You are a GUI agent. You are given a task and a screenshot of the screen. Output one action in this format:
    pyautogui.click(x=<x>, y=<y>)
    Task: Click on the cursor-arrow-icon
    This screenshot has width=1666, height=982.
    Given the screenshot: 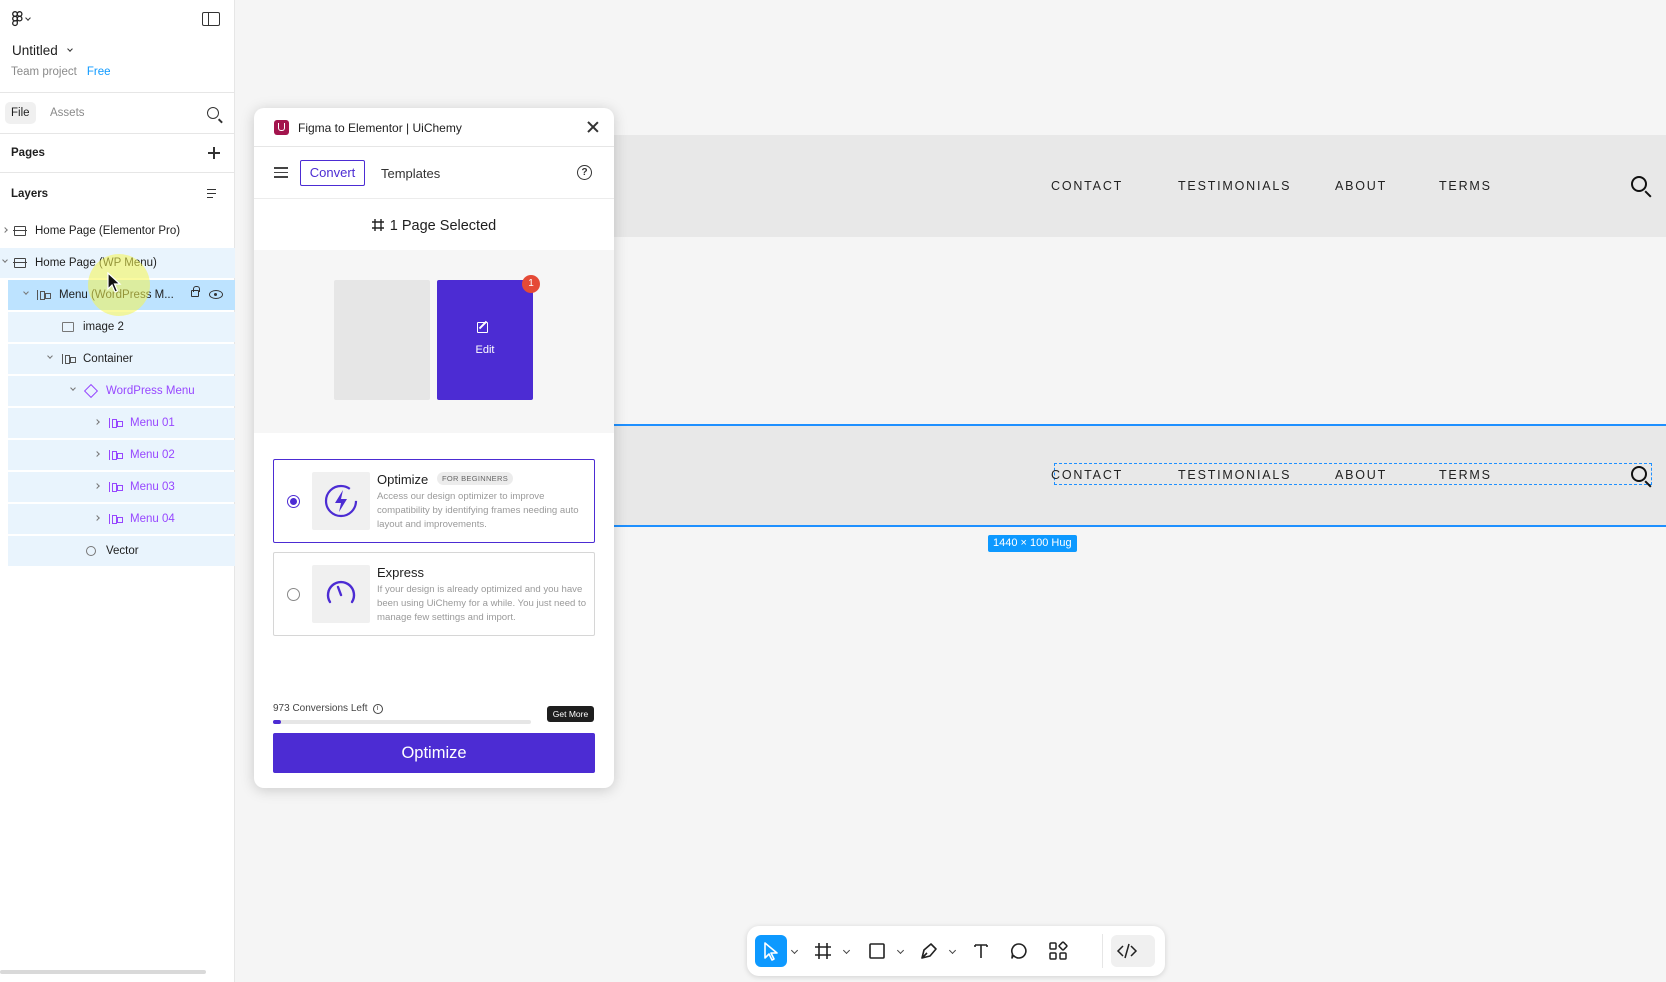 What is the action you would take?
    pyautogui.click(x=771, y=951)
    